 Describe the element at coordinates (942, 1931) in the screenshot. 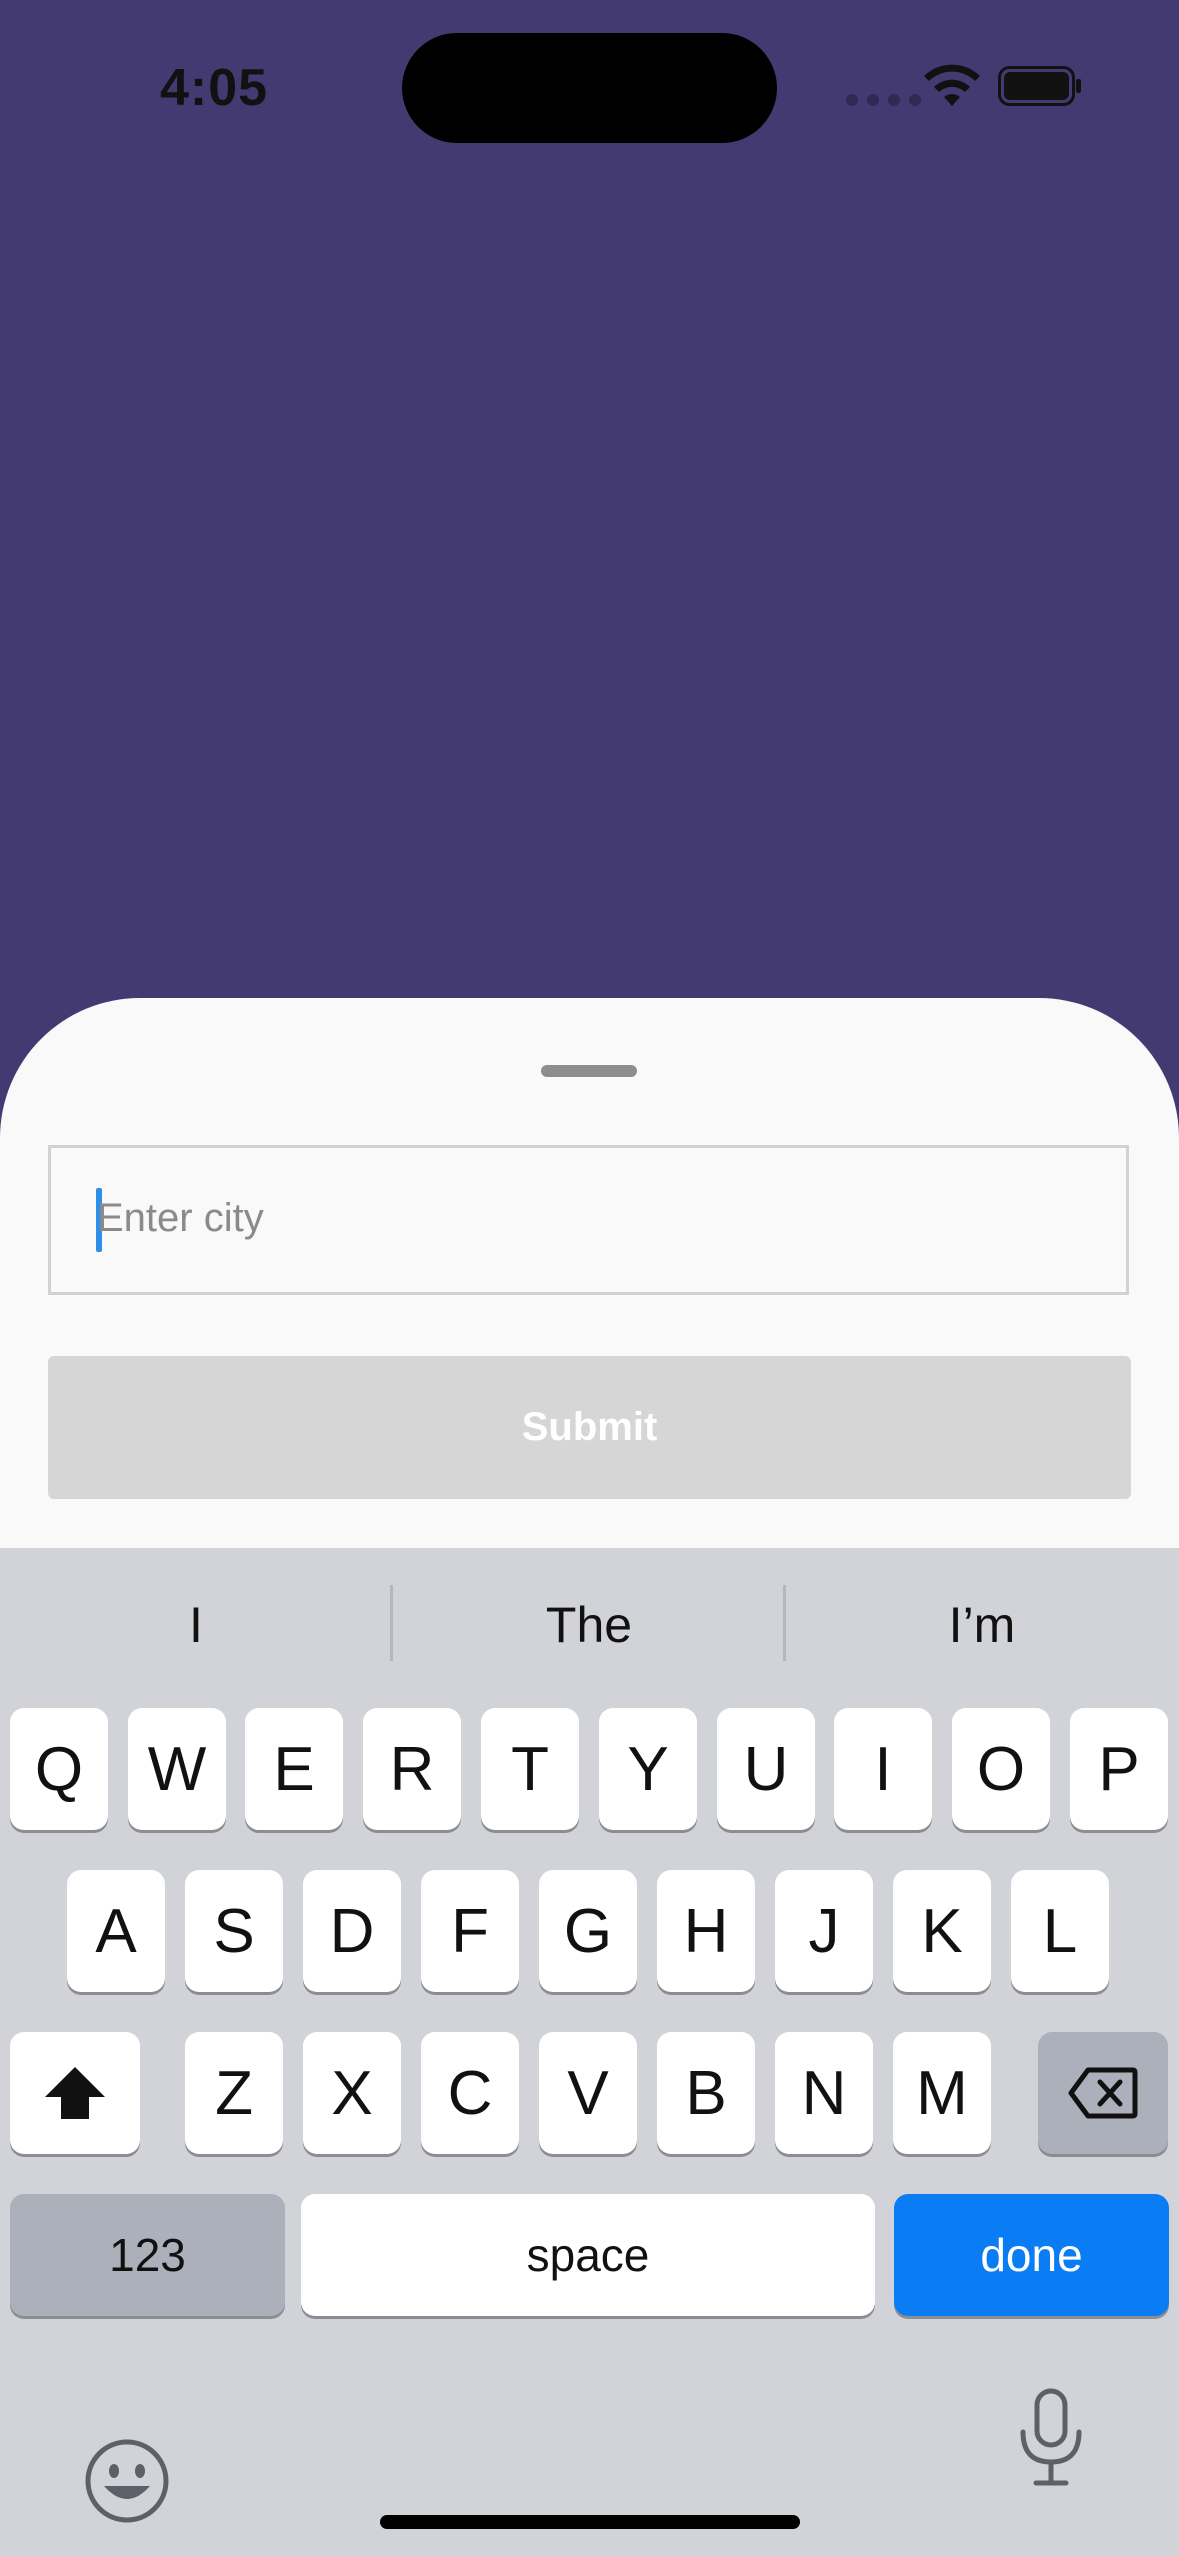

I see `key-k: K` at that location.